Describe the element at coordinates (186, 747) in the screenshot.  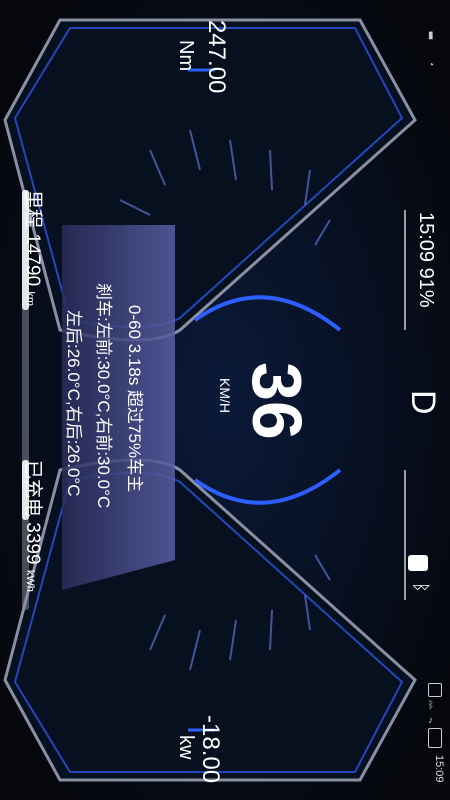
I see `power-unit: kw` at that location.